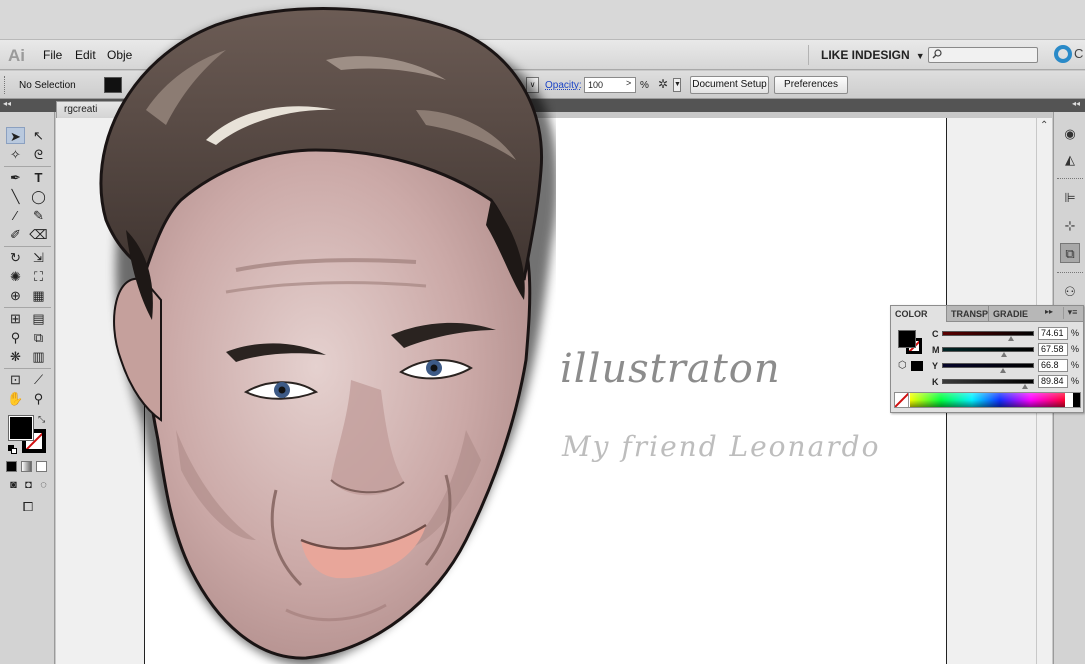  Describe the element at coordinates (38, 154) in the screenshot. I see `lasso-tool-icon: ᘓ` at that location.